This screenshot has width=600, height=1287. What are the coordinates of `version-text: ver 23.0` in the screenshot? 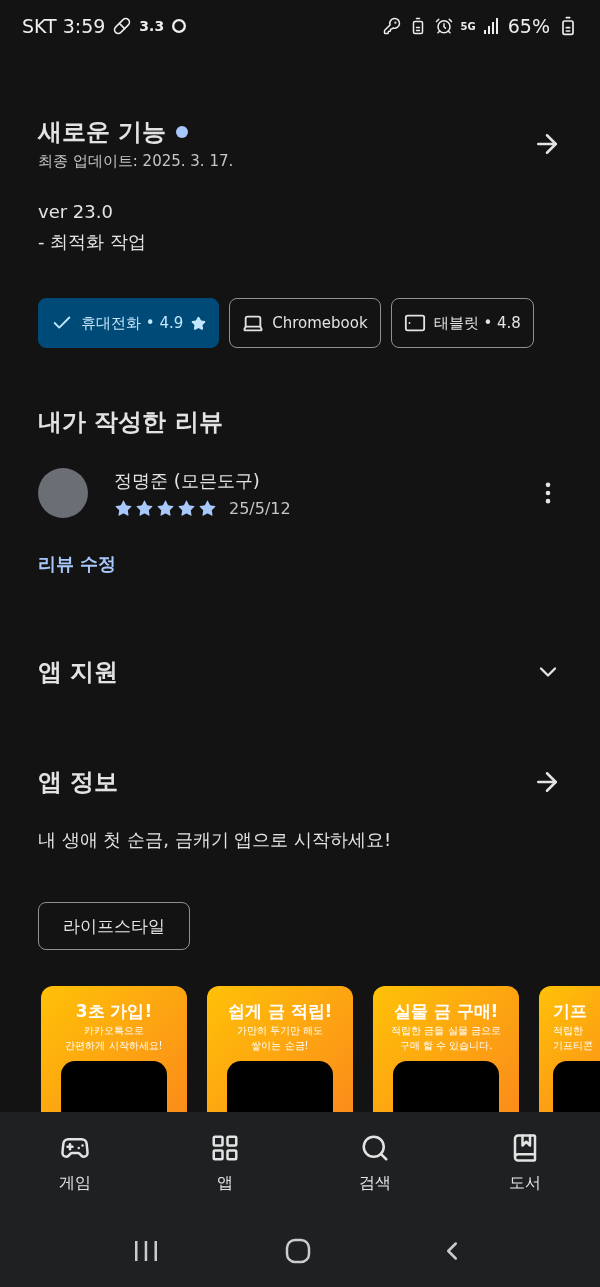 It's located at (76, 211).